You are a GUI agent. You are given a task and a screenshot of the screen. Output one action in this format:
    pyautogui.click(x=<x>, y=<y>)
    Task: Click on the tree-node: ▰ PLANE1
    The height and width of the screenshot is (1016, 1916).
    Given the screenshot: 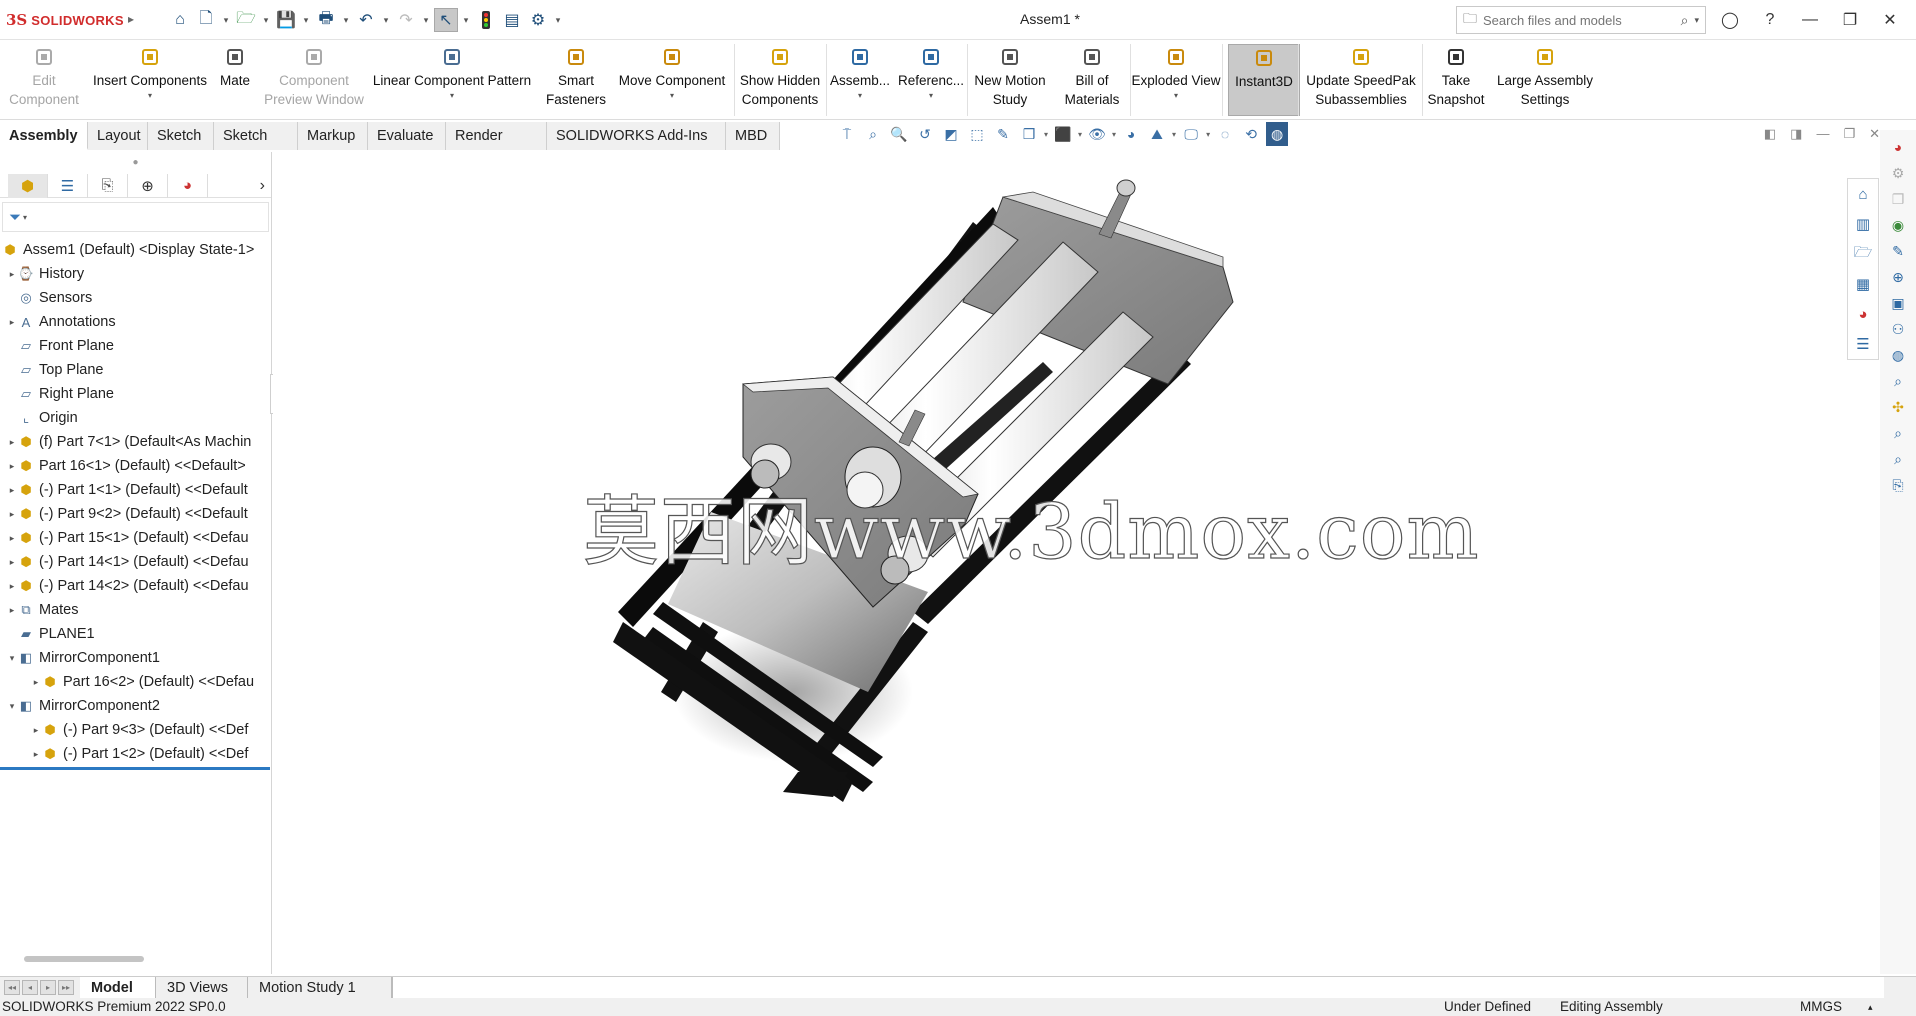 What is the action you would take?
    pyautogui.click(x=136, y=634)
    